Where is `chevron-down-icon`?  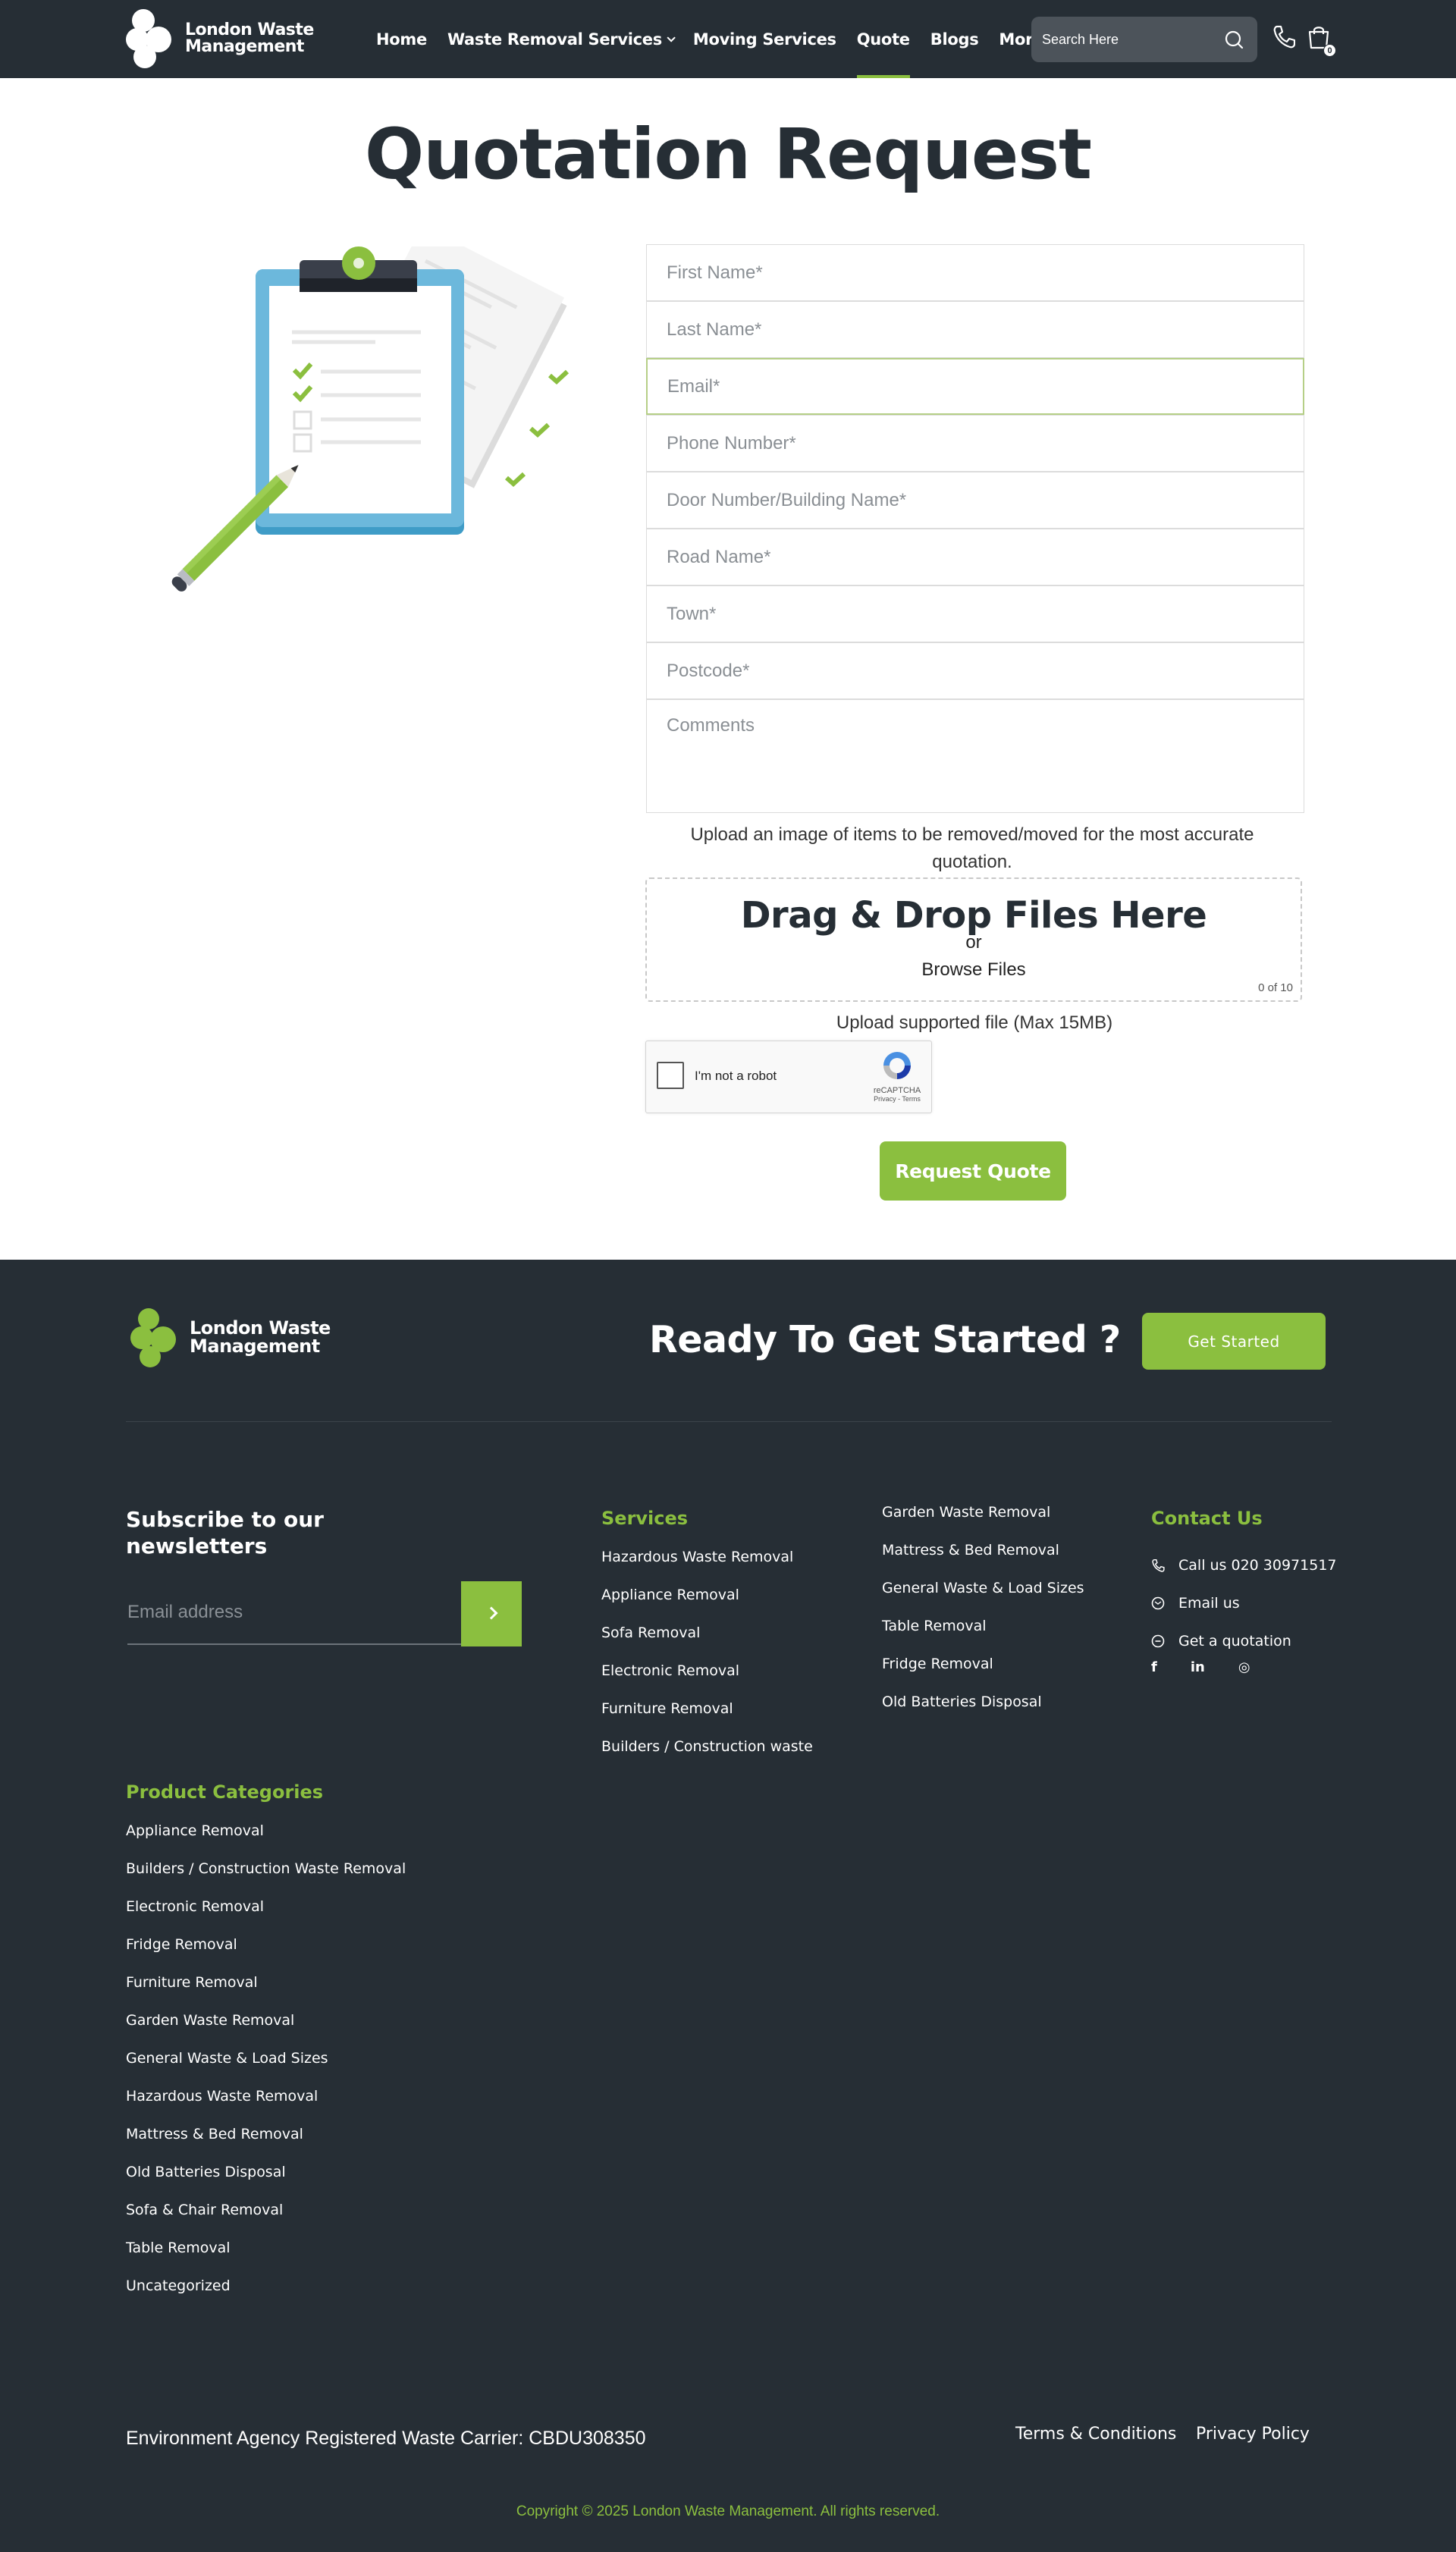 chevron-down-icon is located at coordinates (671, 37).